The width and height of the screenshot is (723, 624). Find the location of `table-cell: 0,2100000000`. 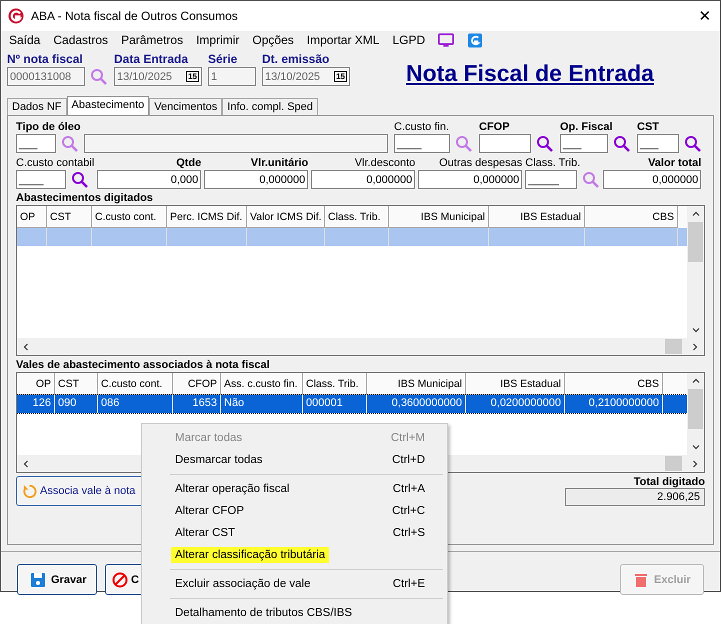

table-cell: 0,2100000000 is located at coordinates (614, 404).